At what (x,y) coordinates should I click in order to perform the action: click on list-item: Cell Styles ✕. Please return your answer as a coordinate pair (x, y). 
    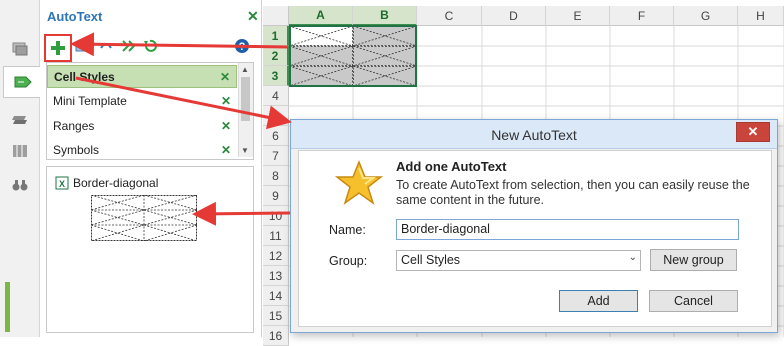
    Looking at the image, I should click on (142, 76).